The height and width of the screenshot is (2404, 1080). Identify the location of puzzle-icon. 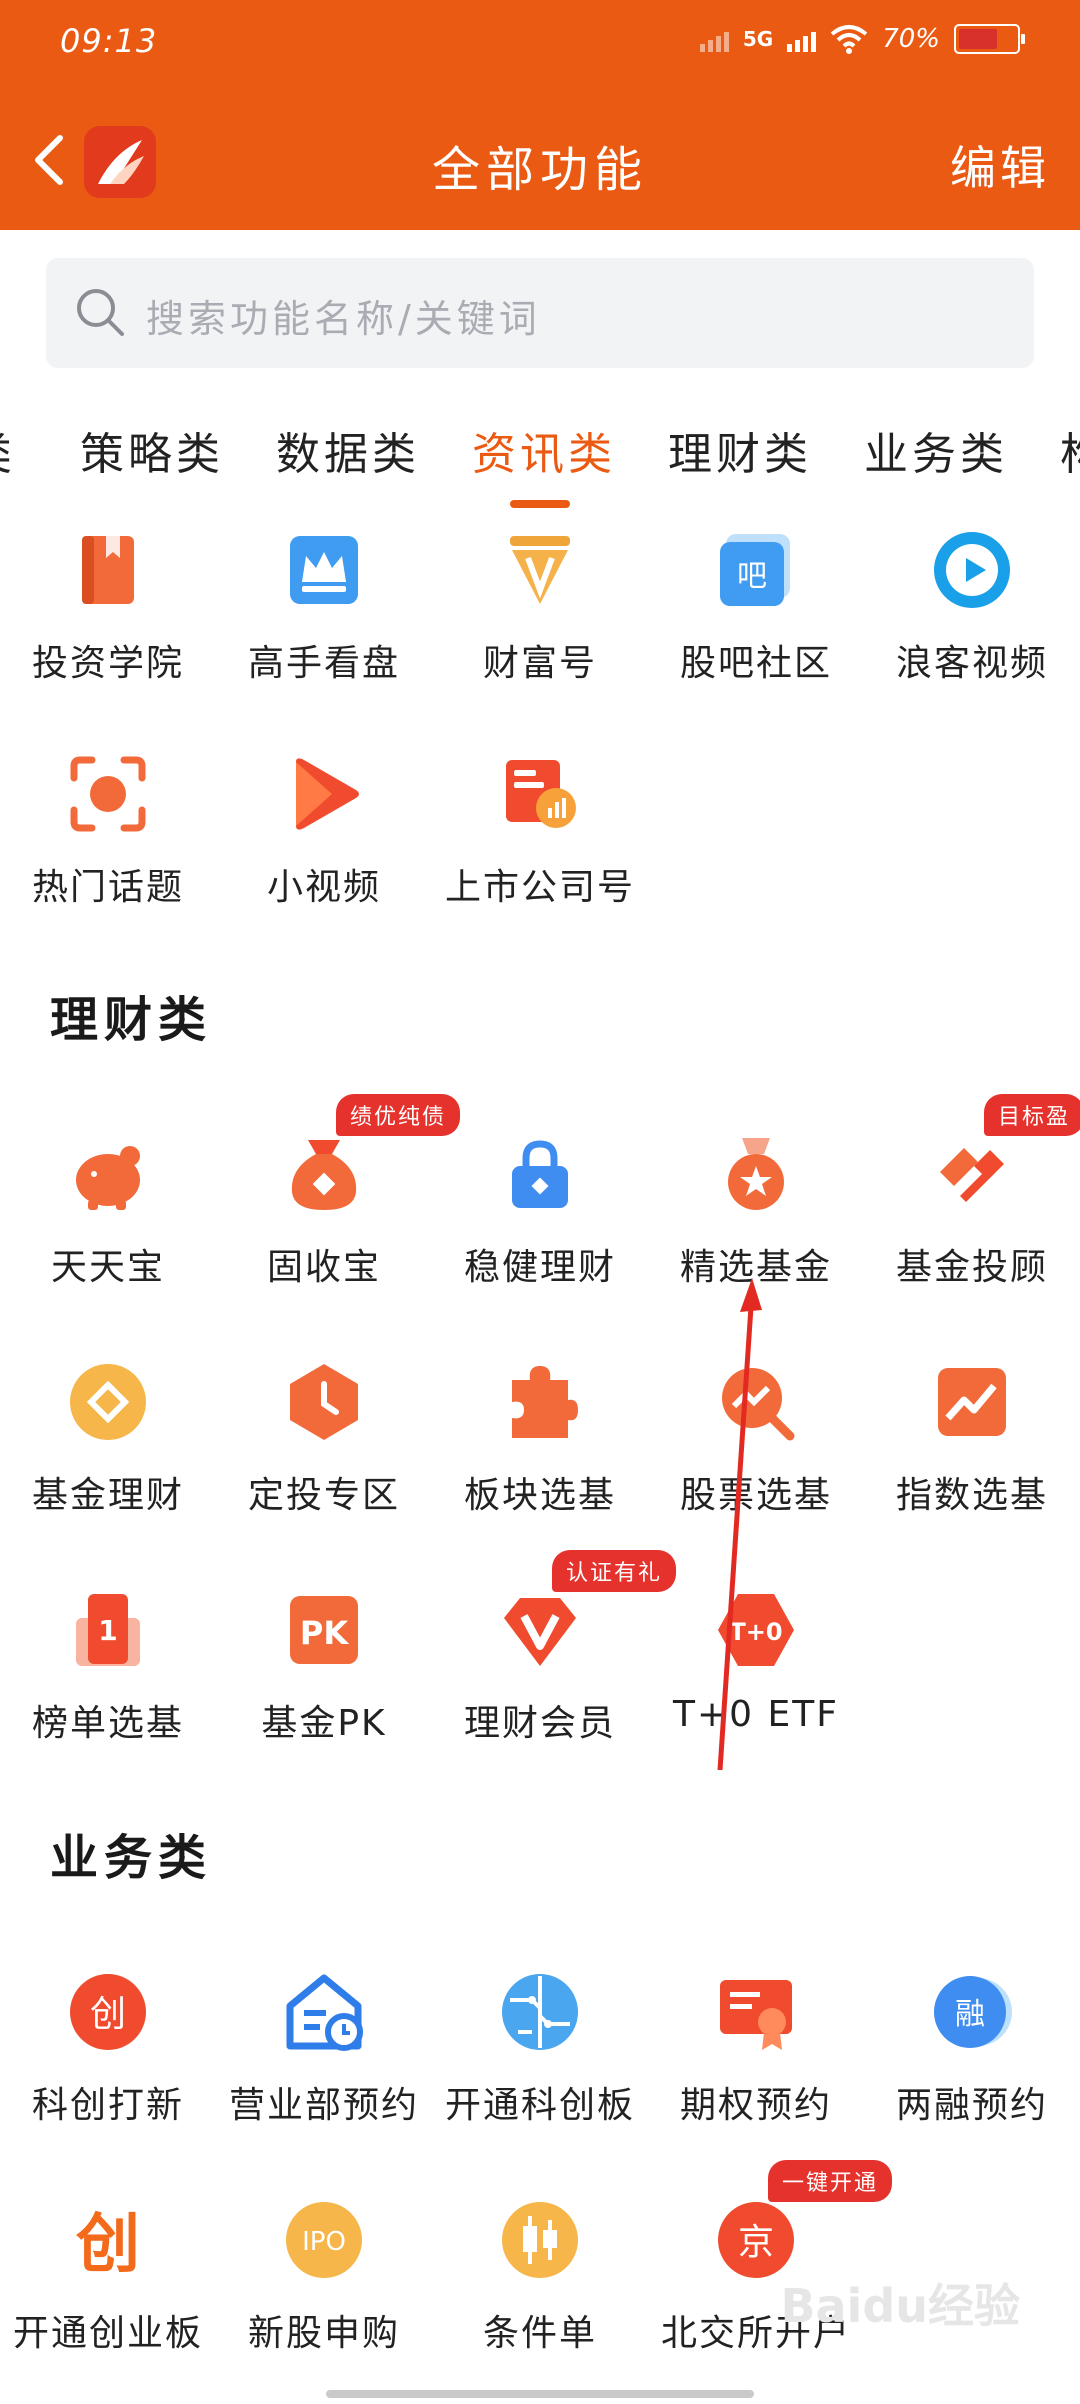
(545, 1402).